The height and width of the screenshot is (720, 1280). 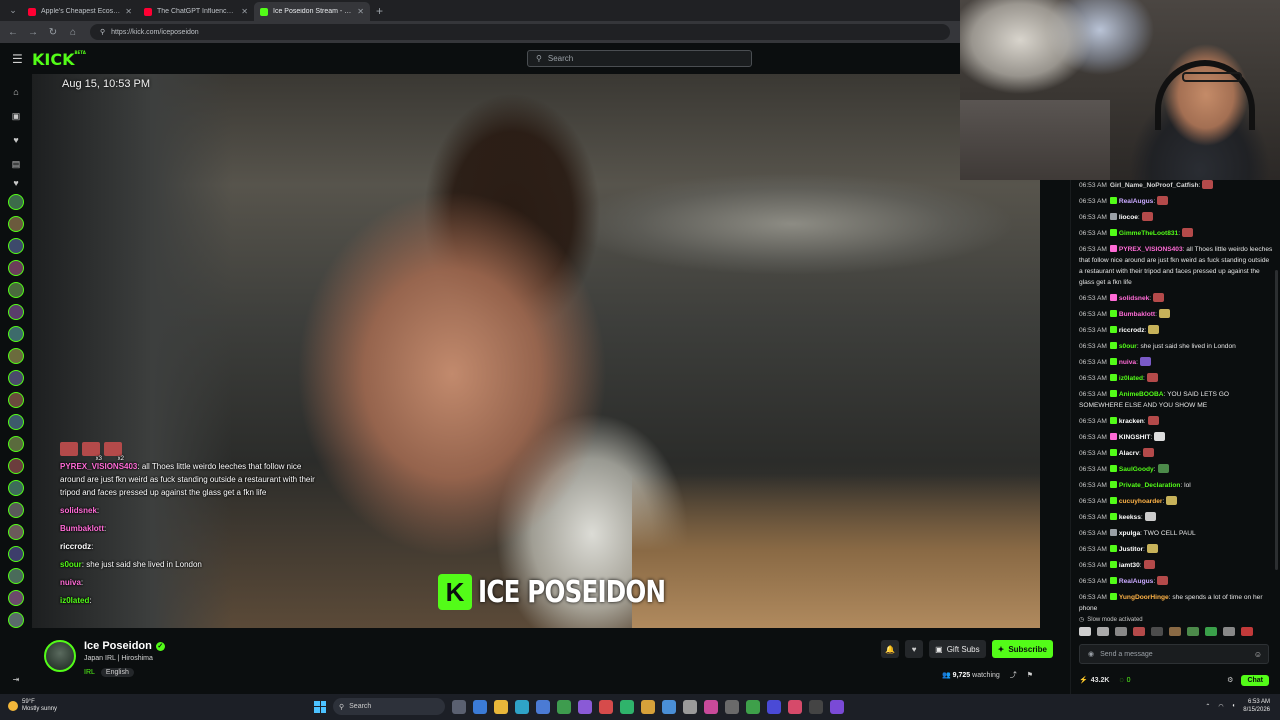 What do you see at coordinates (1134, 298) in the screenshot?
I see `chat-username: solidsnek` at bounding box center [1134, 298].